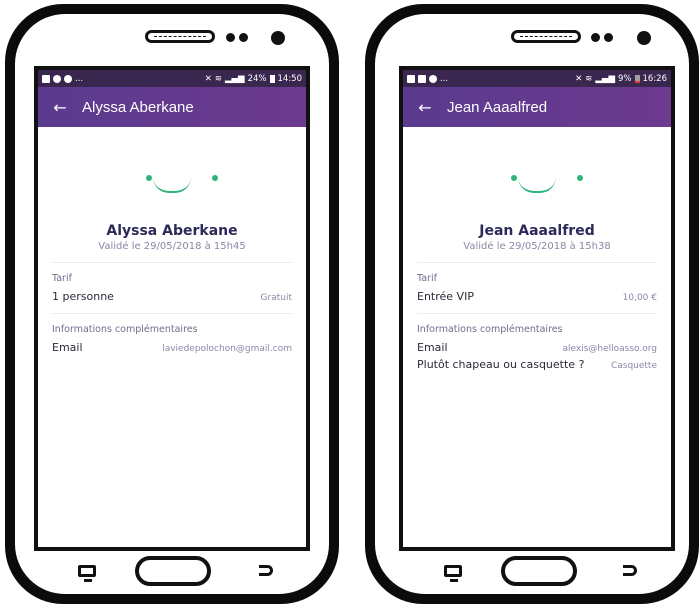 Image resolution: width=699 pixels, height=607 pixels. What do you see at coordinates (138, 107) in the screenshot?
I see `app-bar-title: Alyssa Aberkane` at bounding box center [138, 107].